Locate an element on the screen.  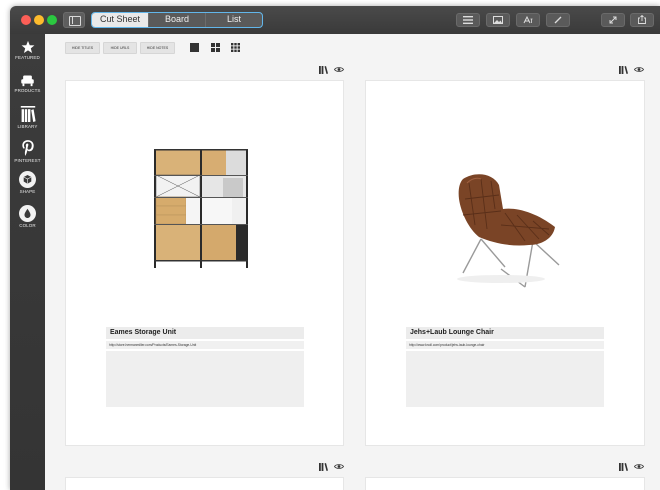
rail-label-shape: SHAPE is located at coordinates (27, 191).